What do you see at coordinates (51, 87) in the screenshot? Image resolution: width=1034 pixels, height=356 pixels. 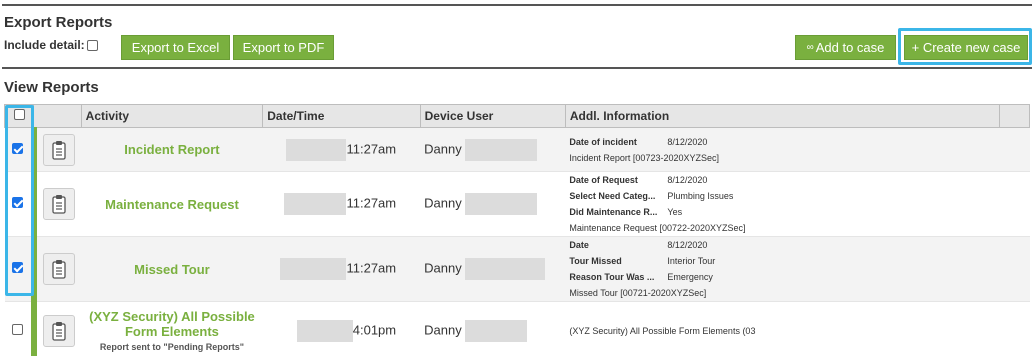 I see `view-reports-title: View Reports` at bounding box center [51, 87].